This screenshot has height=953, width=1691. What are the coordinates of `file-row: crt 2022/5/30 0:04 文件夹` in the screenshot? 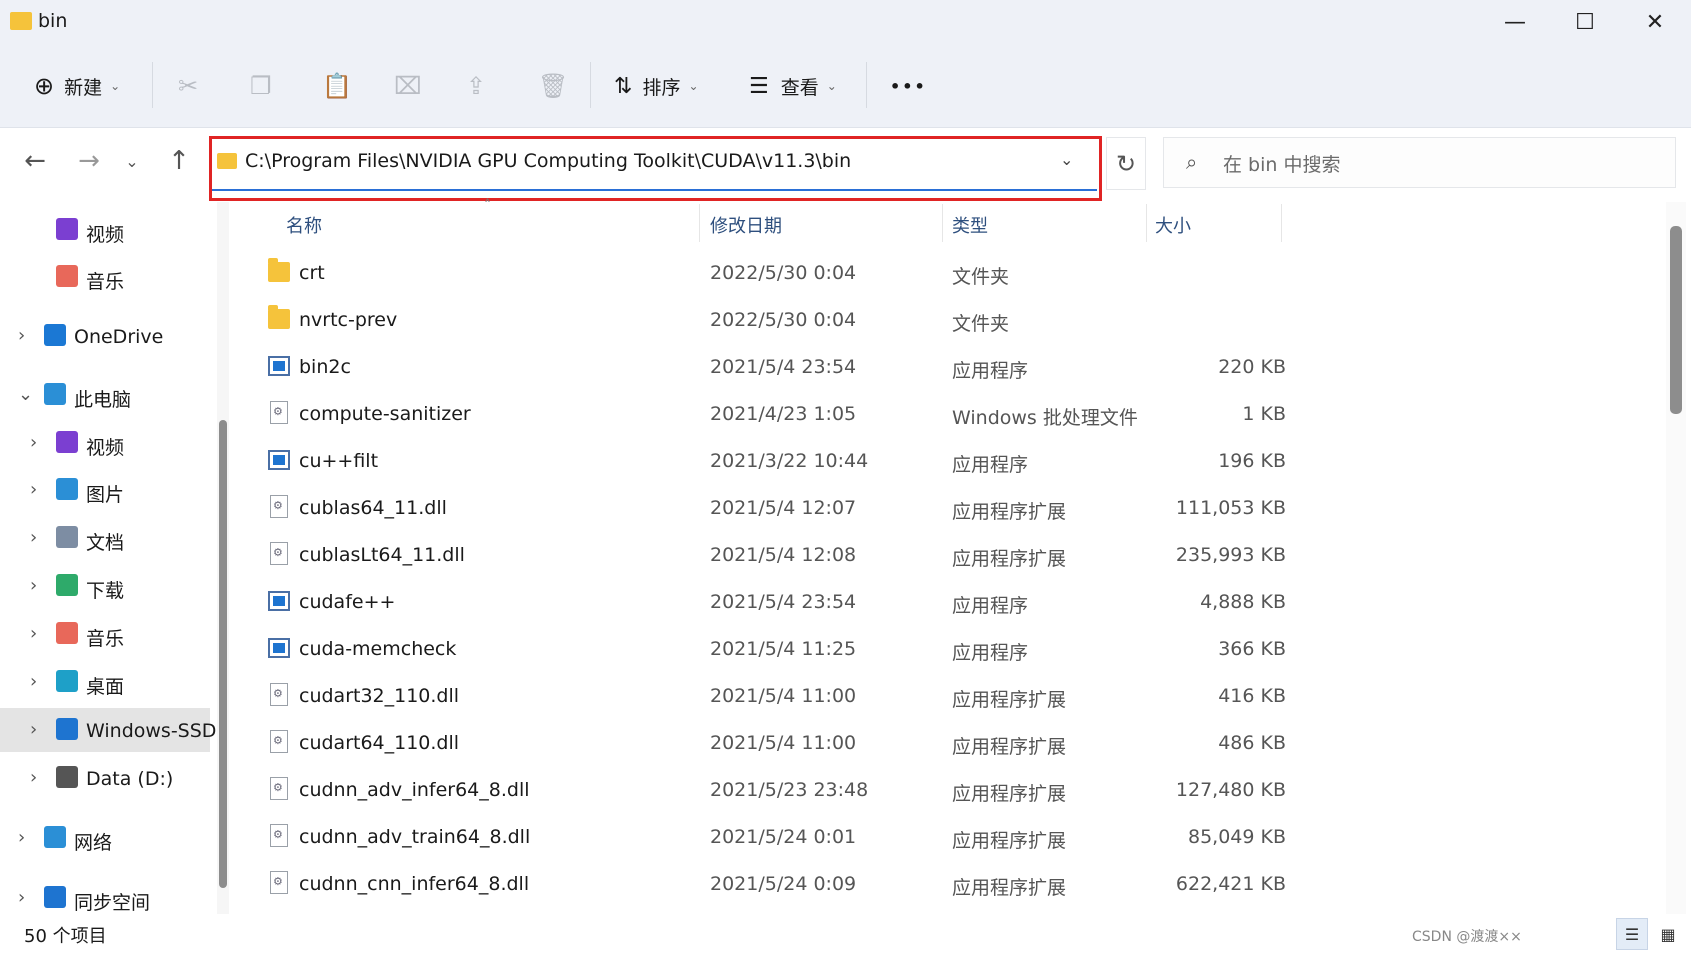 It's located at (948, 273).